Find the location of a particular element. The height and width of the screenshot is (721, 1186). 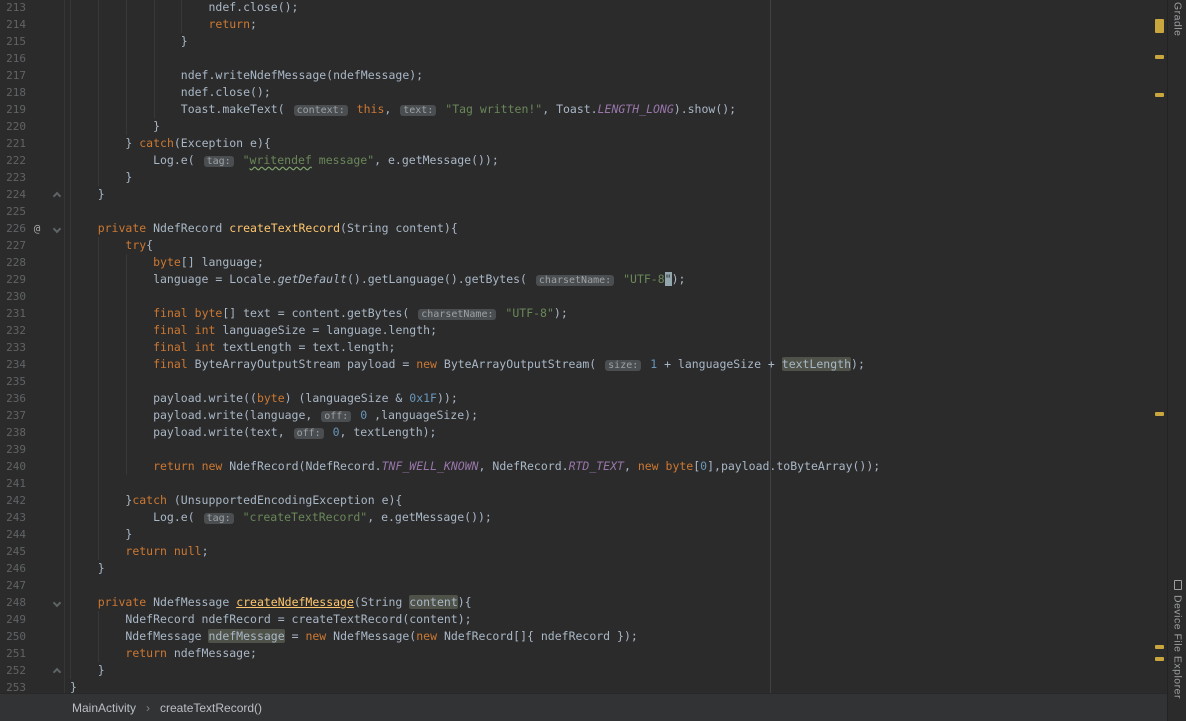

line-number: 223 is located at coordinates (13, 177).